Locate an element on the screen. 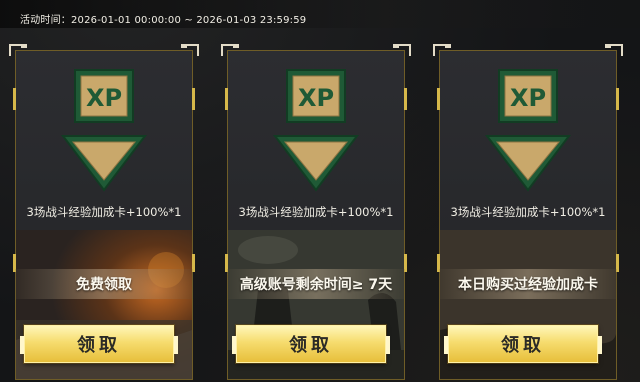 The image size is (640, 382). claim-condition: 免费领取 is located at coordinates (104, 285).